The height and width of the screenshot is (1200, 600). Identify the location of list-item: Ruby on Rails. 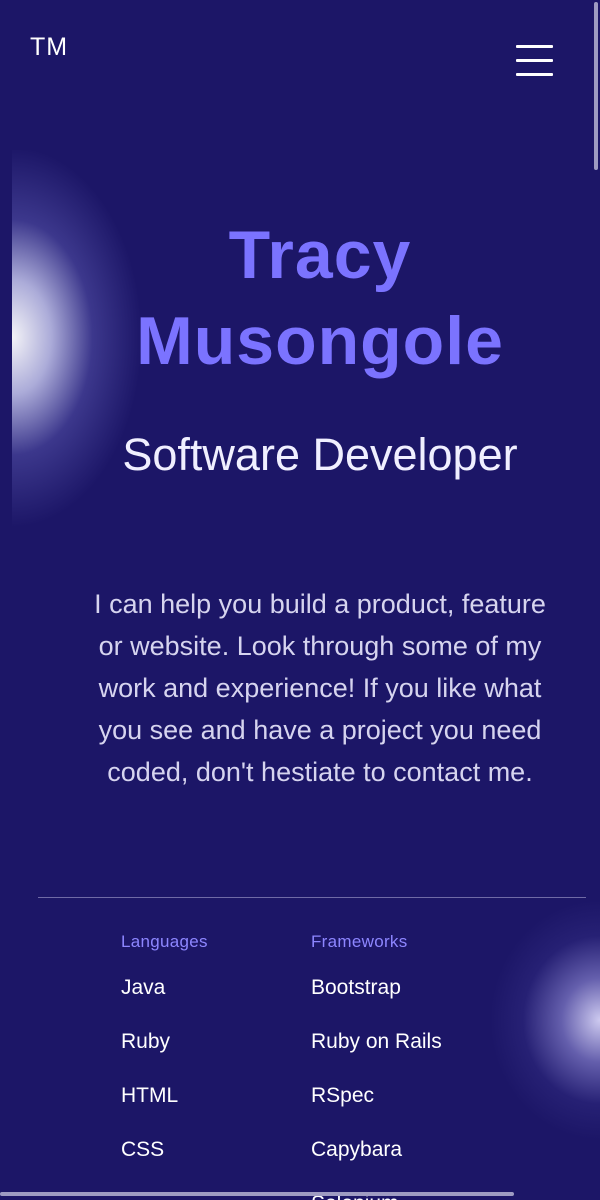
(376, 1041).